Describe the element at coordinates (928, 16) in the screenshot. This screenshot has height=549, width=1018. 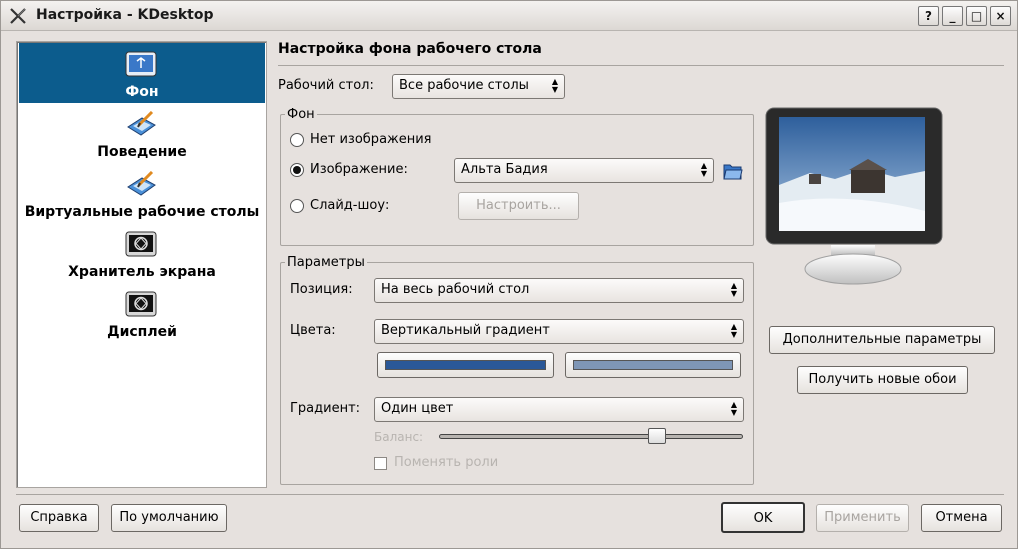
I see `help-titlebar-button: ?` at that location.